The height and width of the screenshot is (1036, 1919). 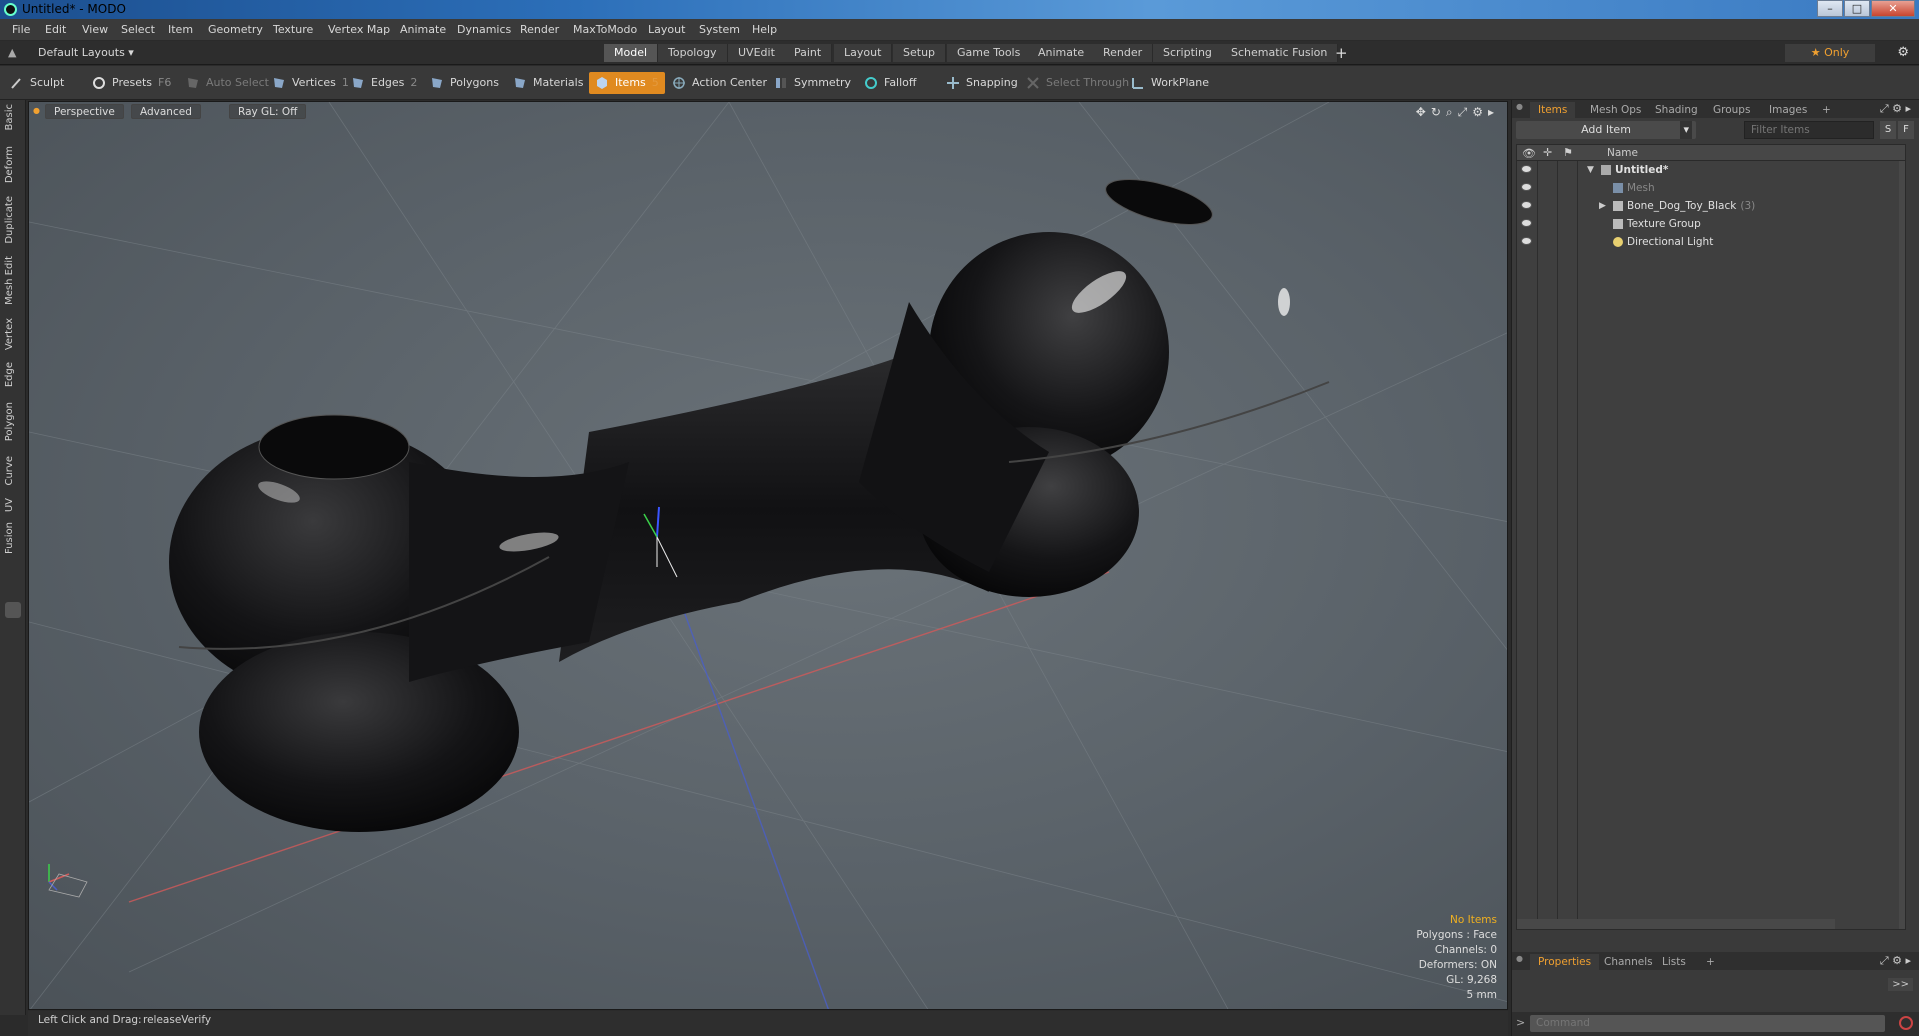 What do you see at coordinates (1590, 170) in the screenshot?
I see `expand-arrow-icon: ▼` at bounding box center [1590, 170].